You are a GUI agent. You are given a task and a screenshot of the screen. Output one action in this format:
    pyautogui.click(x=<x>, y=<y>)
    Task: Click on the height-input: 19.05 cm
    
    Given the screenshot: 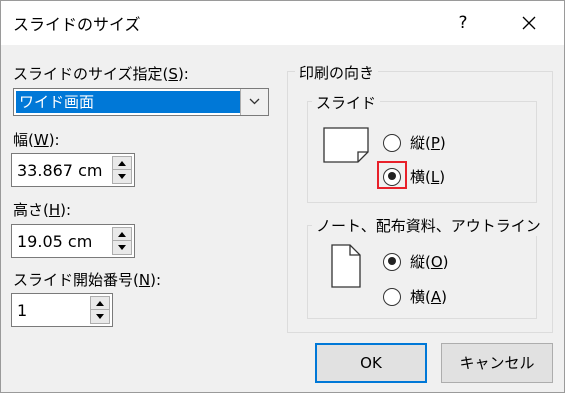 What is the action you would take?
    pyautogui.click(x=63, y=241)
    